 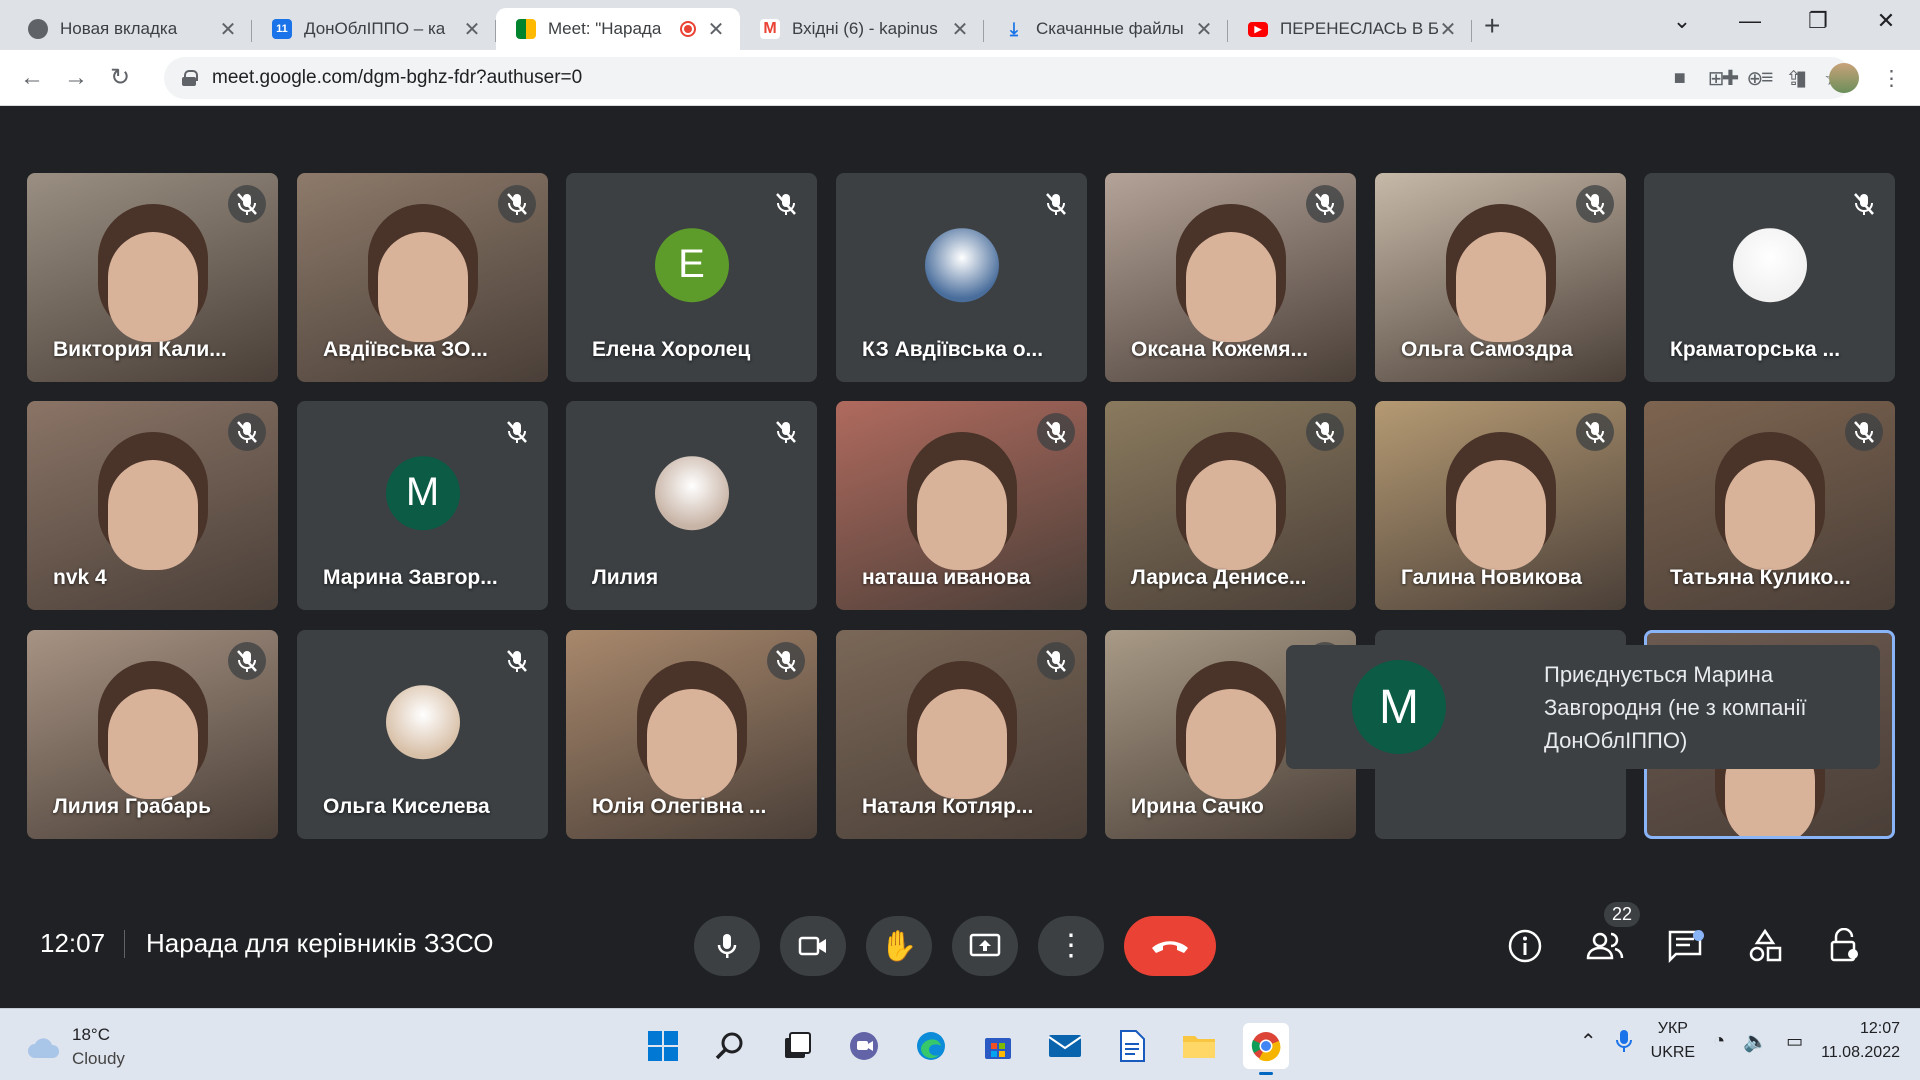 I want to click on tab-new-tab: Новая вкладка ✕, so click(x=130, y=29).